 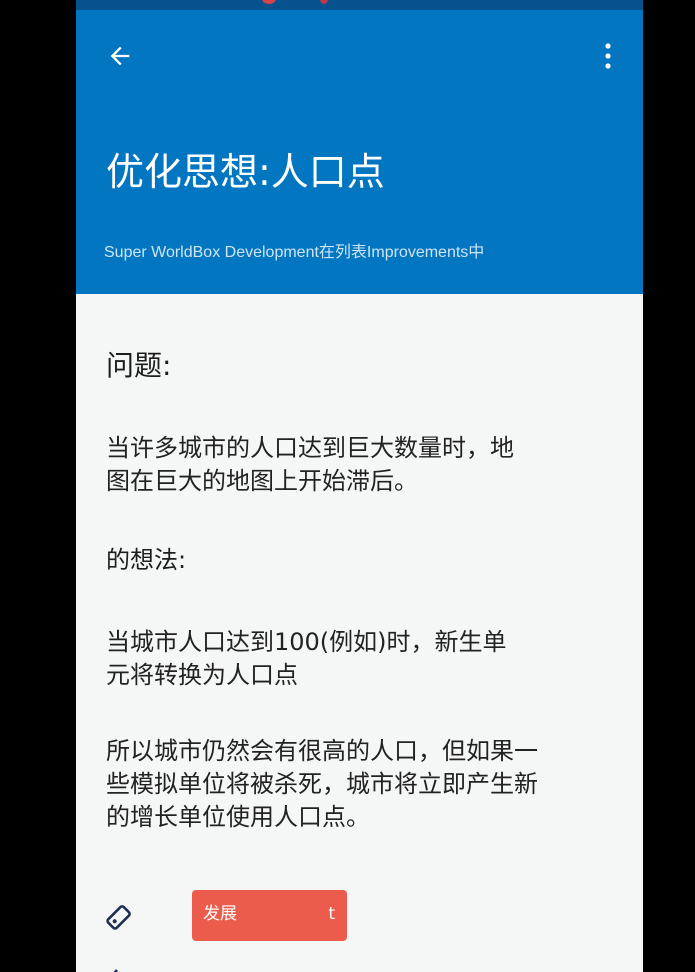 What do you see at coordinates (146, 560) in the screenshot?
I see `idea-heading: 的想法:` at bounding box center [146, 560].